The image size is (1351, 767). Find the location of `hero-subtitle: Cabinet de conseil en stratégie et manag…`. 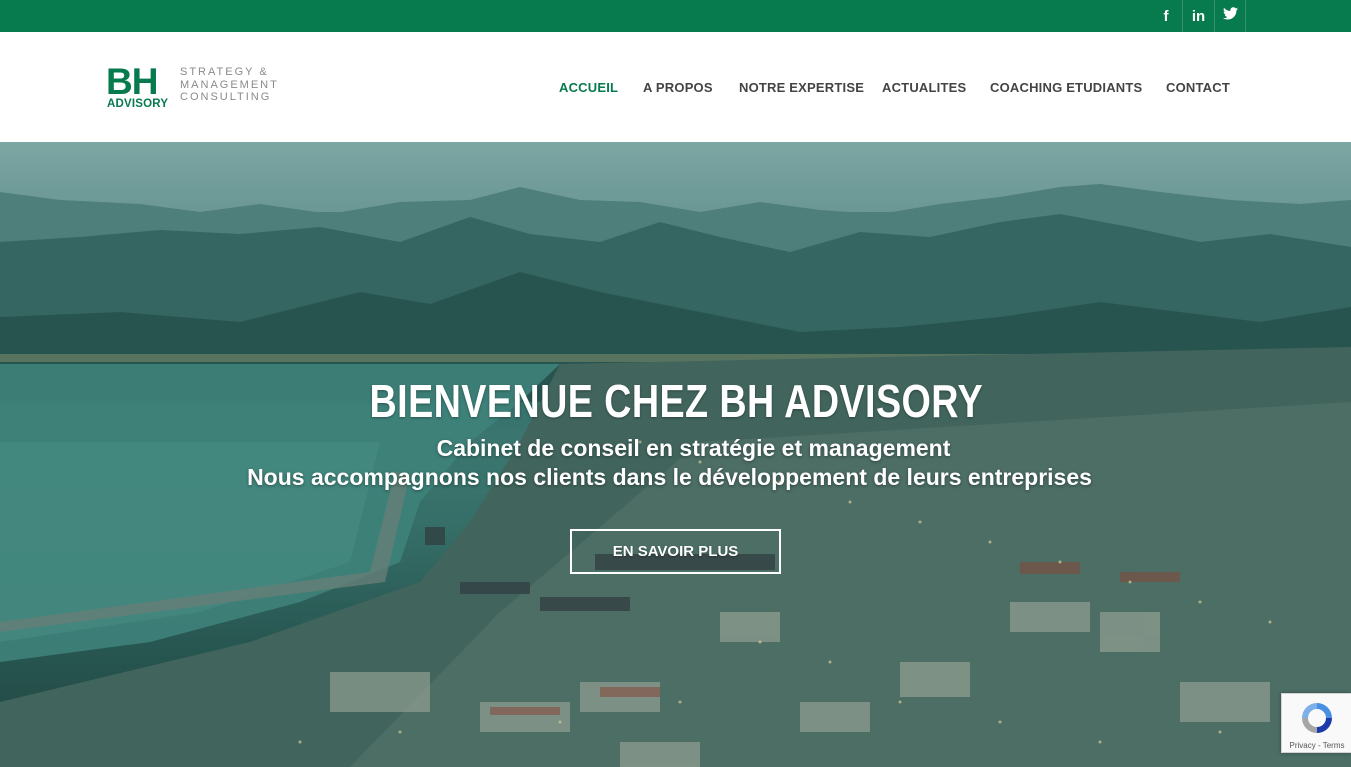

hero-subtitle: Cabinet de conseil en stratégie et manag… is located at coordinates (693, 448).